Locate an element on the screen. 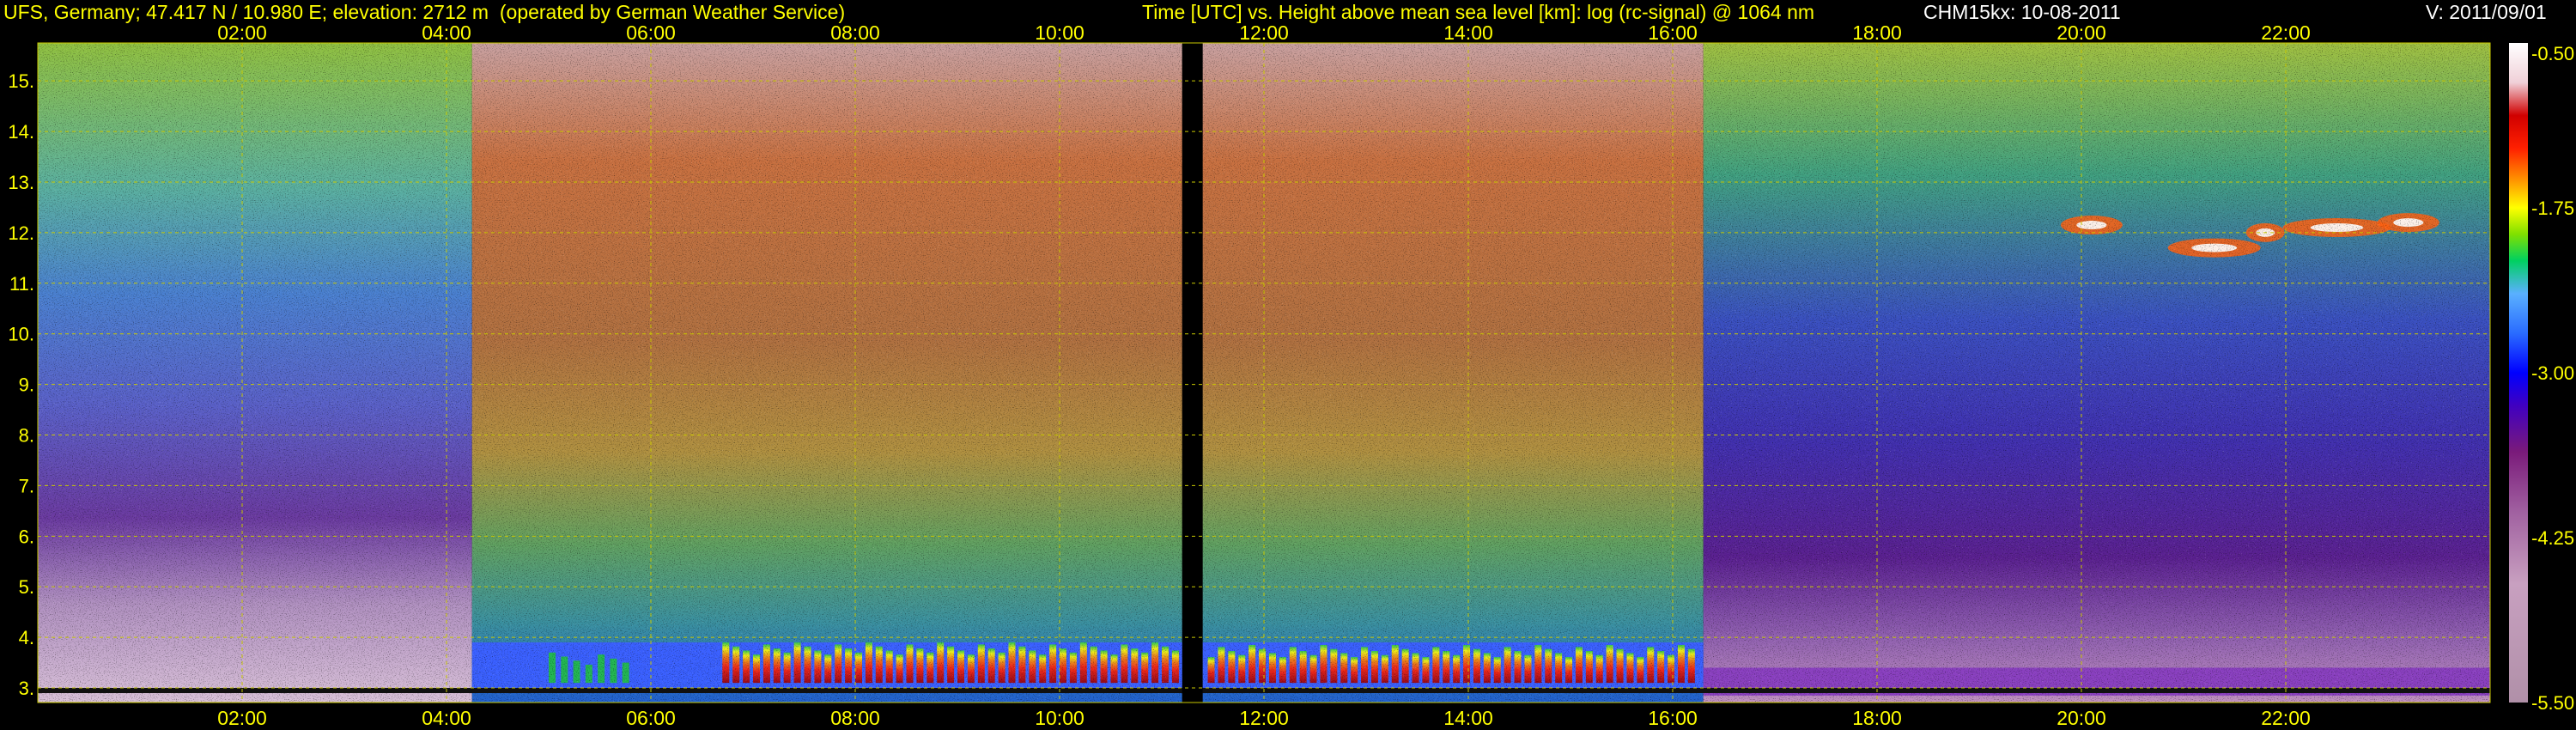 Image resolution: width=2576 pixels, height=730 pixels. x-tick-label-top: 12:00 is located at coordinates (1264, 32).